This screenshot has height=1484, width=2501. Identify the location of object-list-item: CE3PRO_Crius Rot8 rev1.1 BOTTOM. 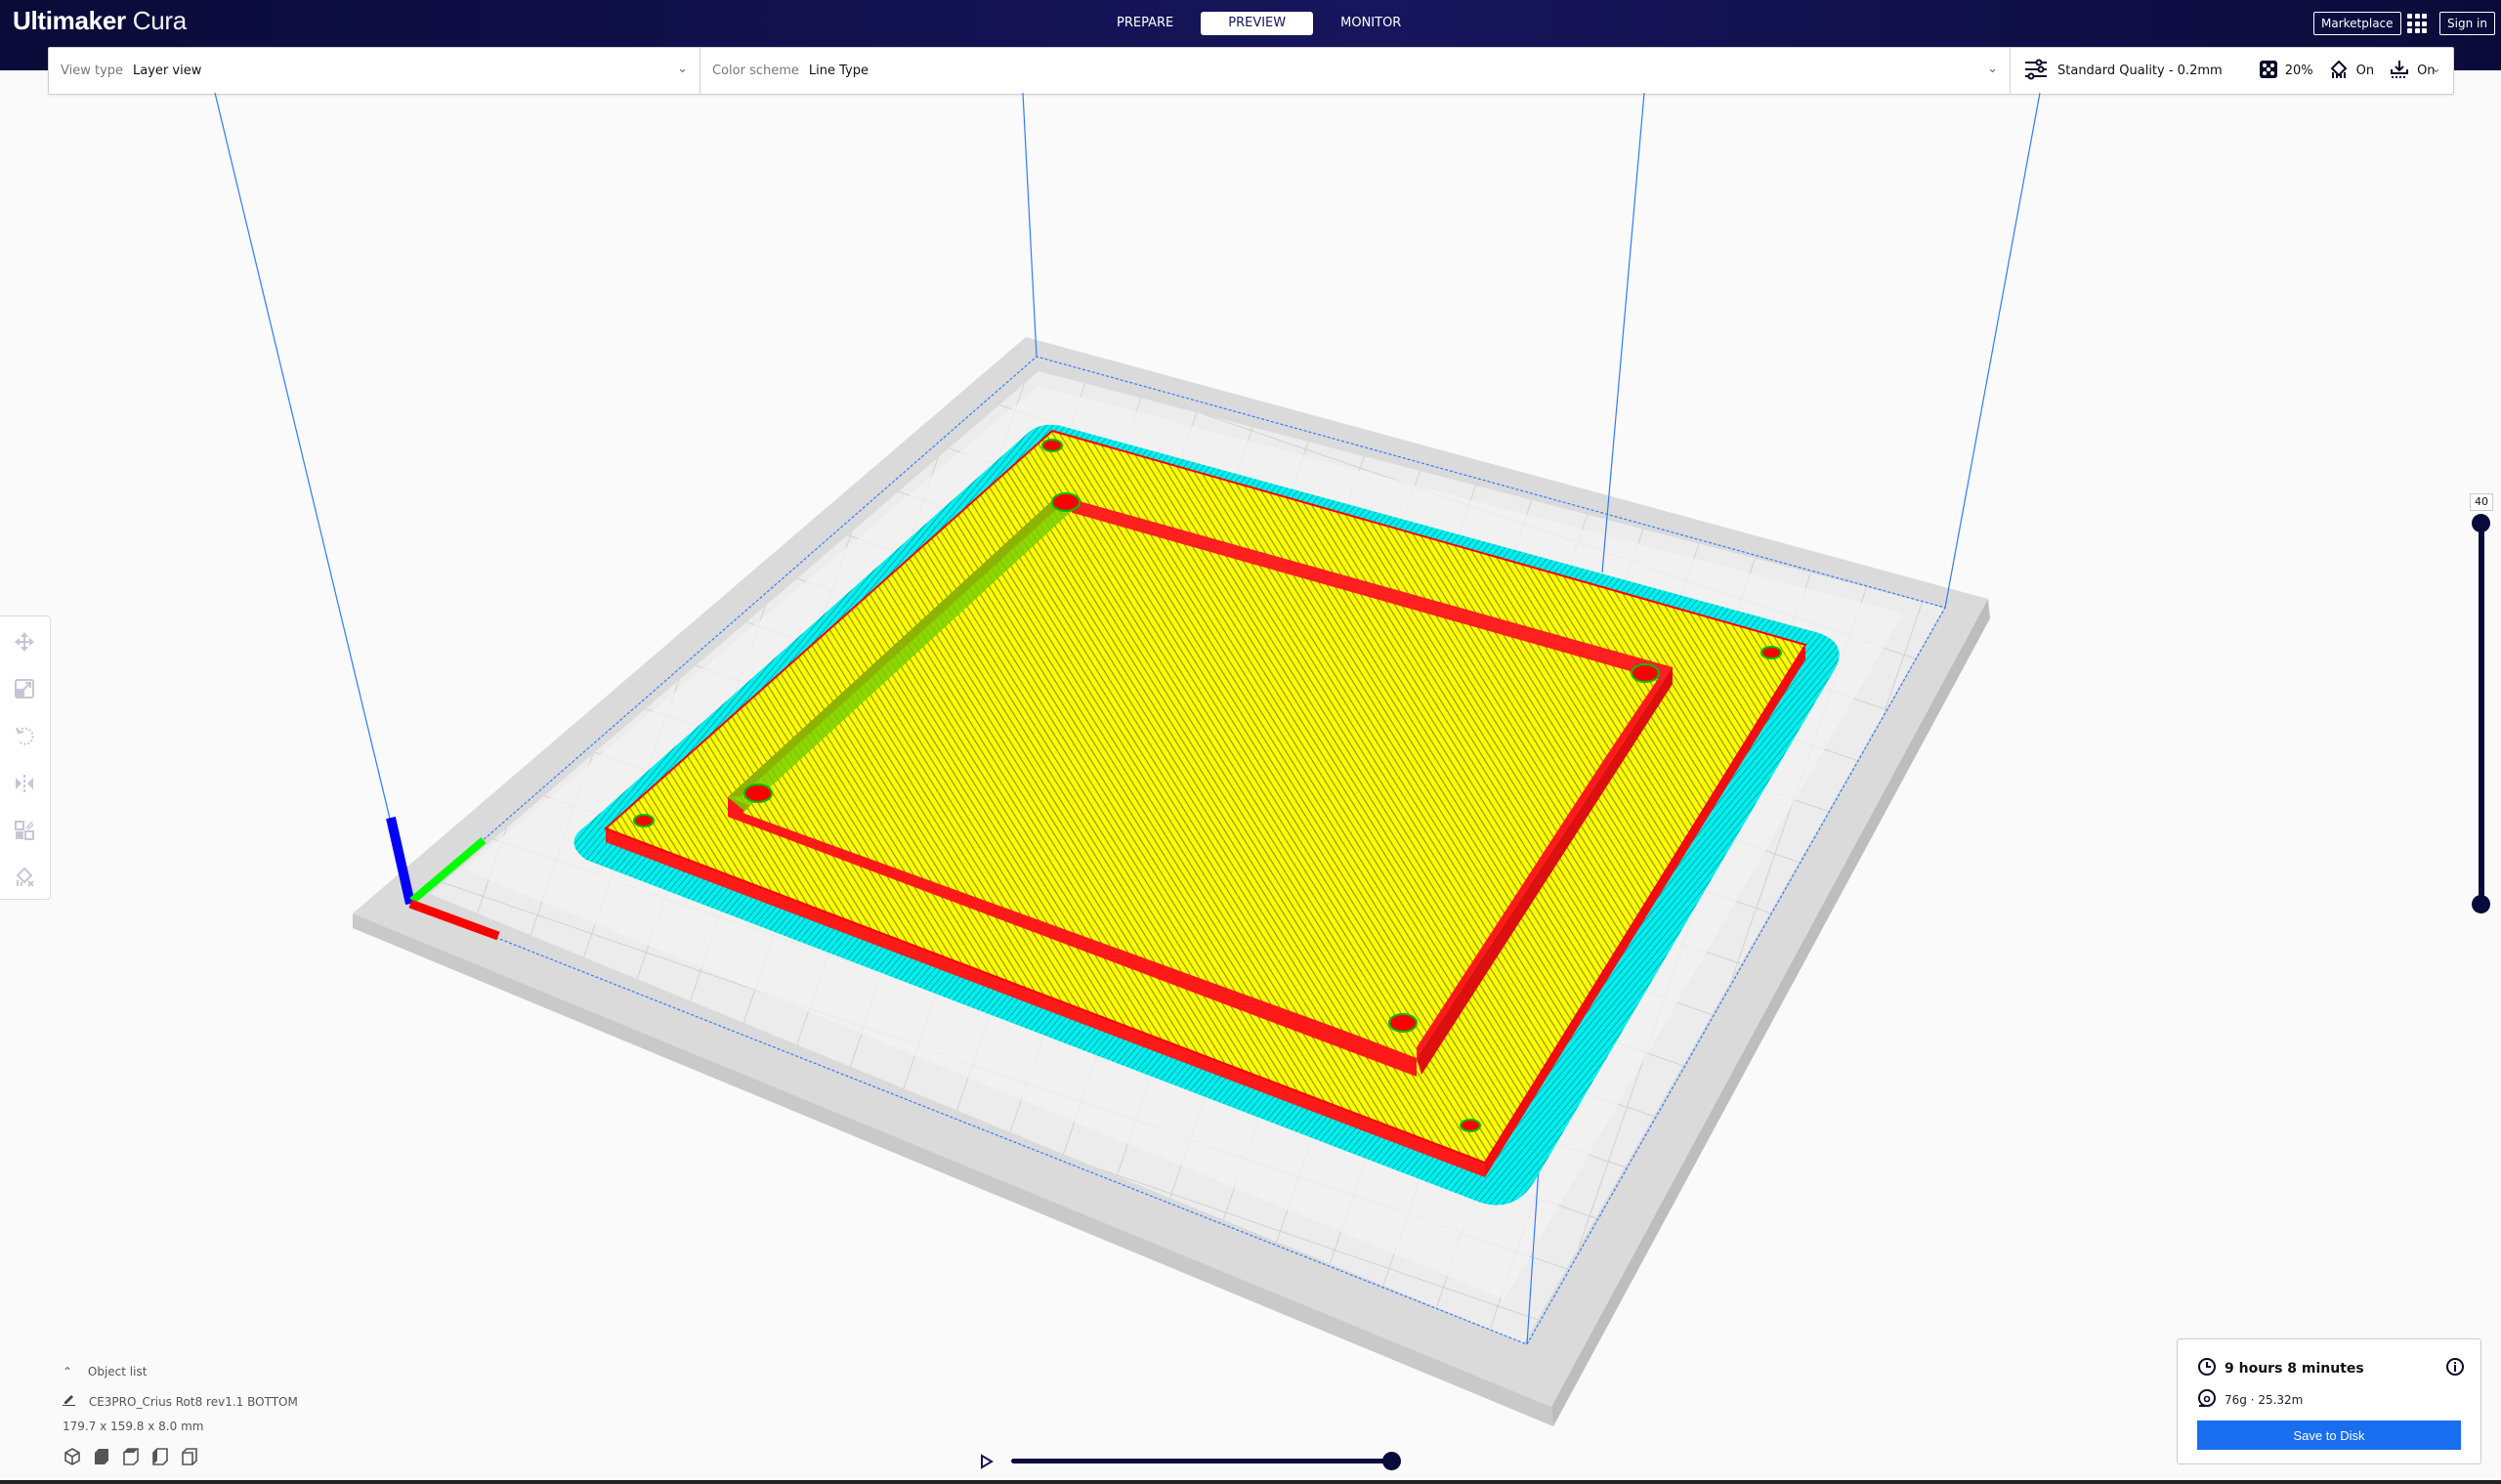
(180, 1401).